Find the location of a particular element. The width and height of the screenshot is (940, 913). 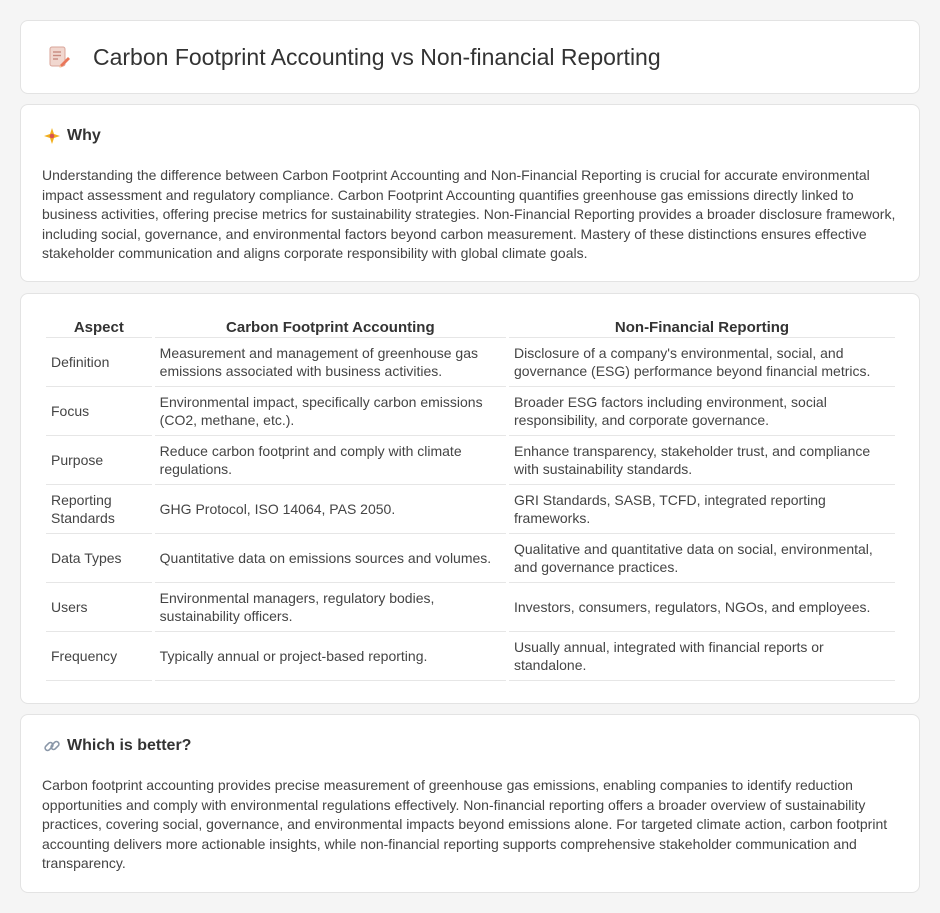

link-icon is located at coordinates (52, 746).